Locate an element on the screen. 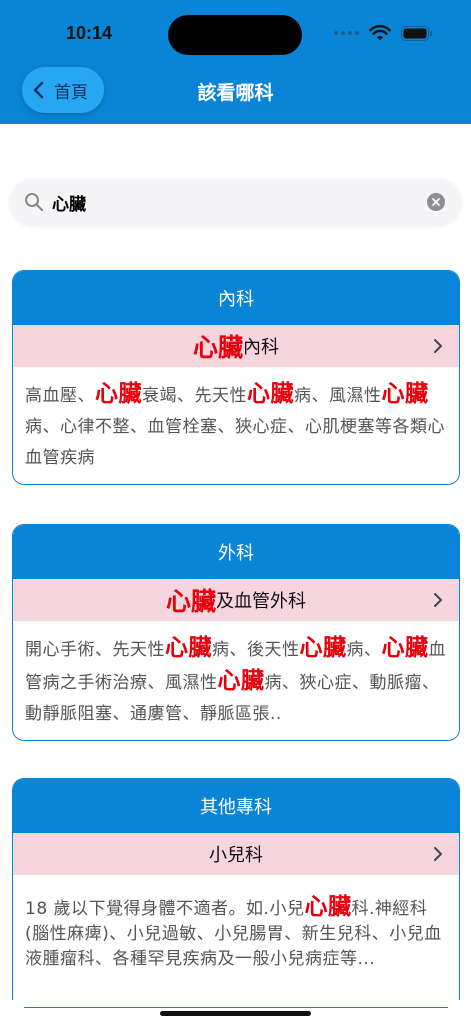 The image size is (471, 1024). status-time: 10:14 is located at coordinates (89, 33).